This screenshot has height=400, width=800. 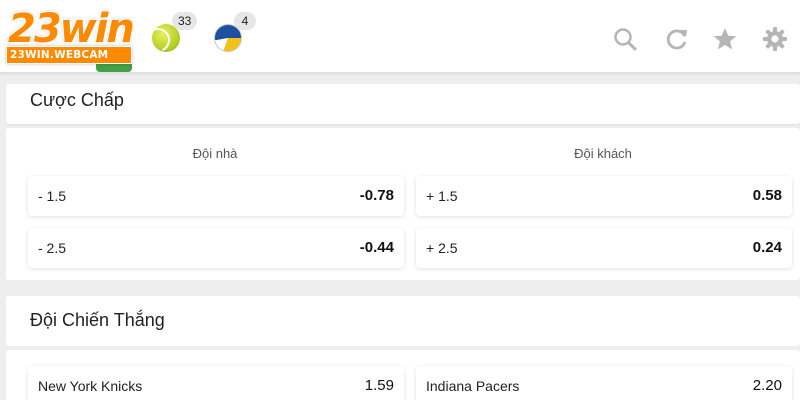 What do you see at coordinates (185, 21) in the screenshot?
I see `tennis-count-badge: 33` at bounding box center [185, 21].